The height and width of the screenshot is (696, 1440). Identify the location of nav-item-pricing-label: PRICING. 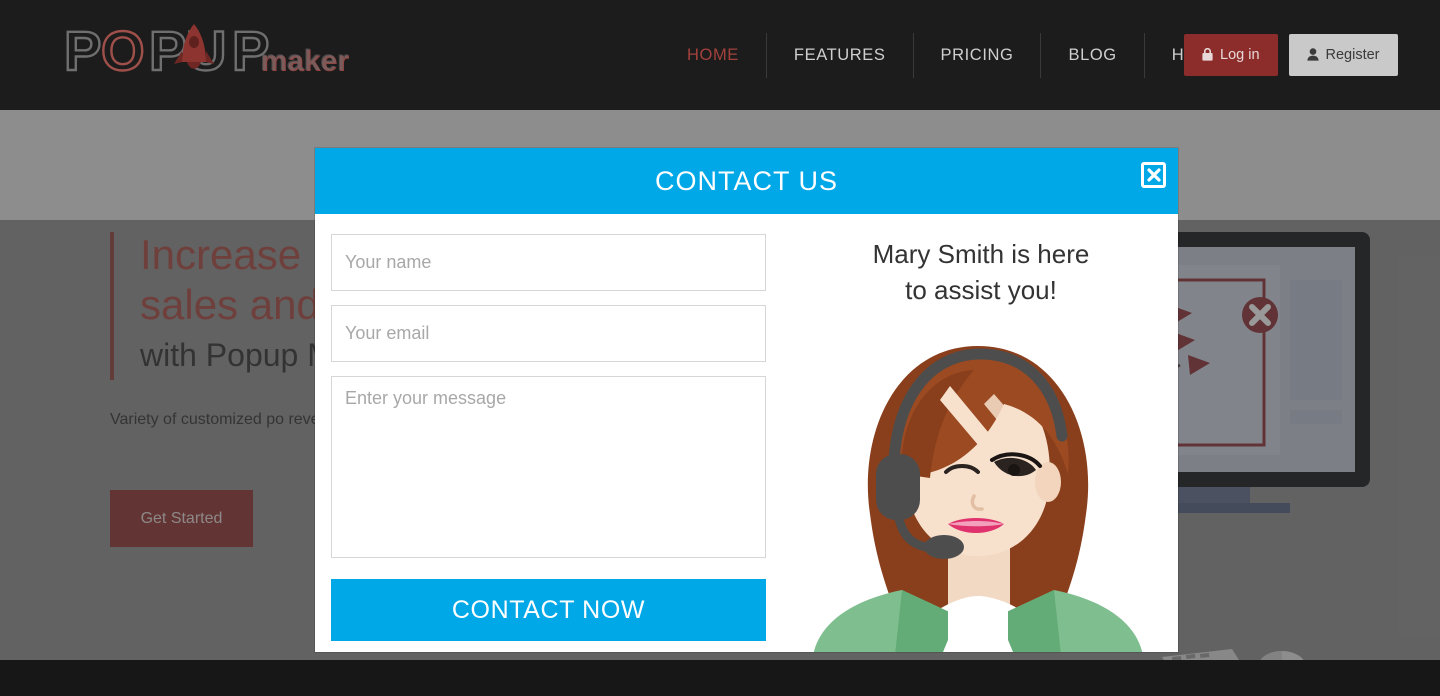
(977, 55).